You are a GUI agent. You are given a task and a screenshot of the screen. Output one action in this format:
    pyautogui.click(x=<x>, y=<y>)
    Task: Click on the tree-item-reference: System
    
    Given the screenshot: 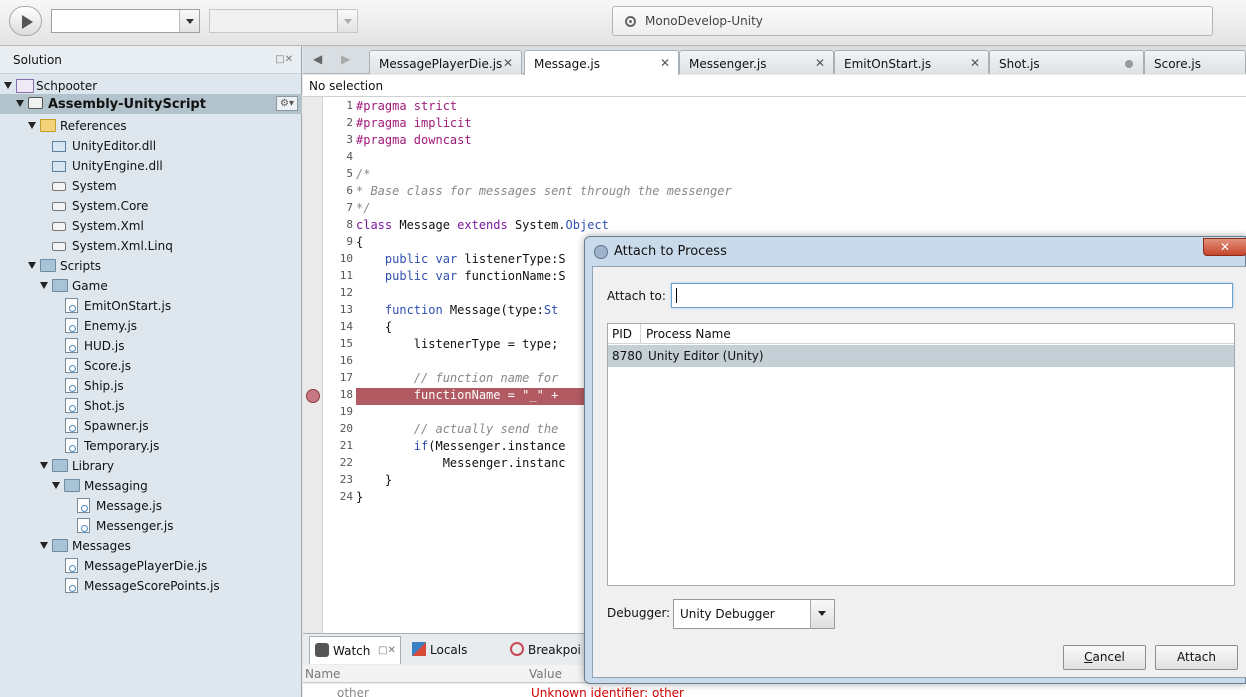 What is the action you would take?
    pyautogui.click(x=151, y=186)
    